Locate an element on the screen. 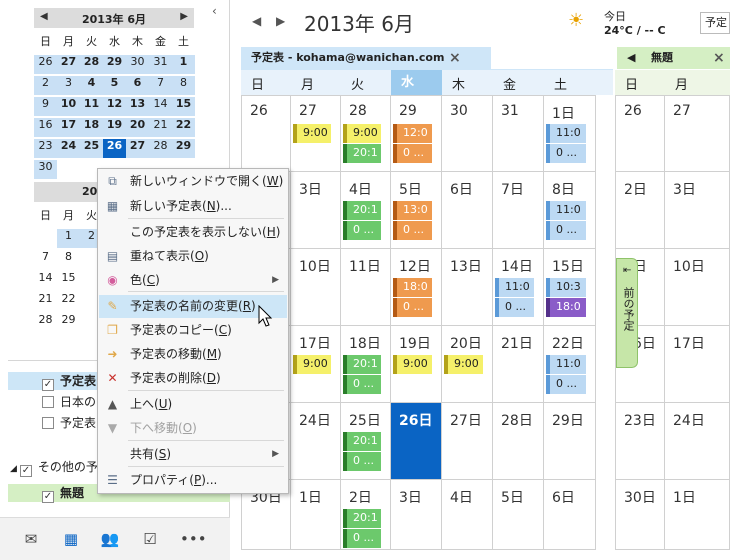 The image size is (730, 560). search-box: 予定 is located at coordinates (715, 23).